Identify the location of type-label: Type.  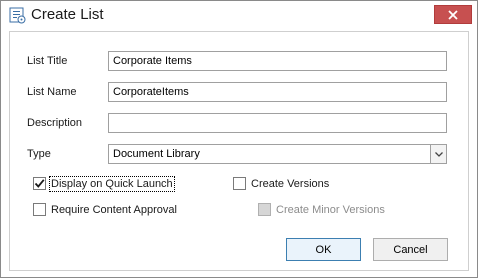
(39, 154).